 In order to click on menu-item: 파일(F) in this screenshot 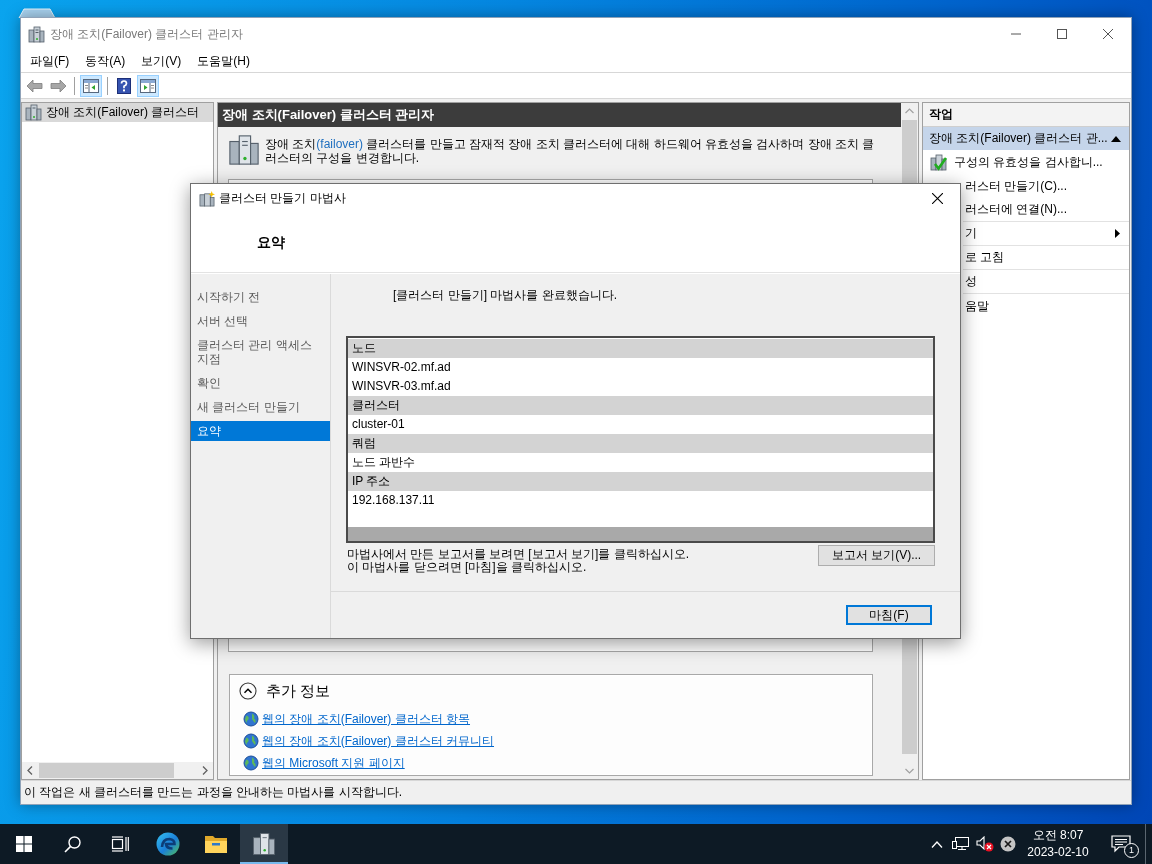, I will do `click(50, 61)`.